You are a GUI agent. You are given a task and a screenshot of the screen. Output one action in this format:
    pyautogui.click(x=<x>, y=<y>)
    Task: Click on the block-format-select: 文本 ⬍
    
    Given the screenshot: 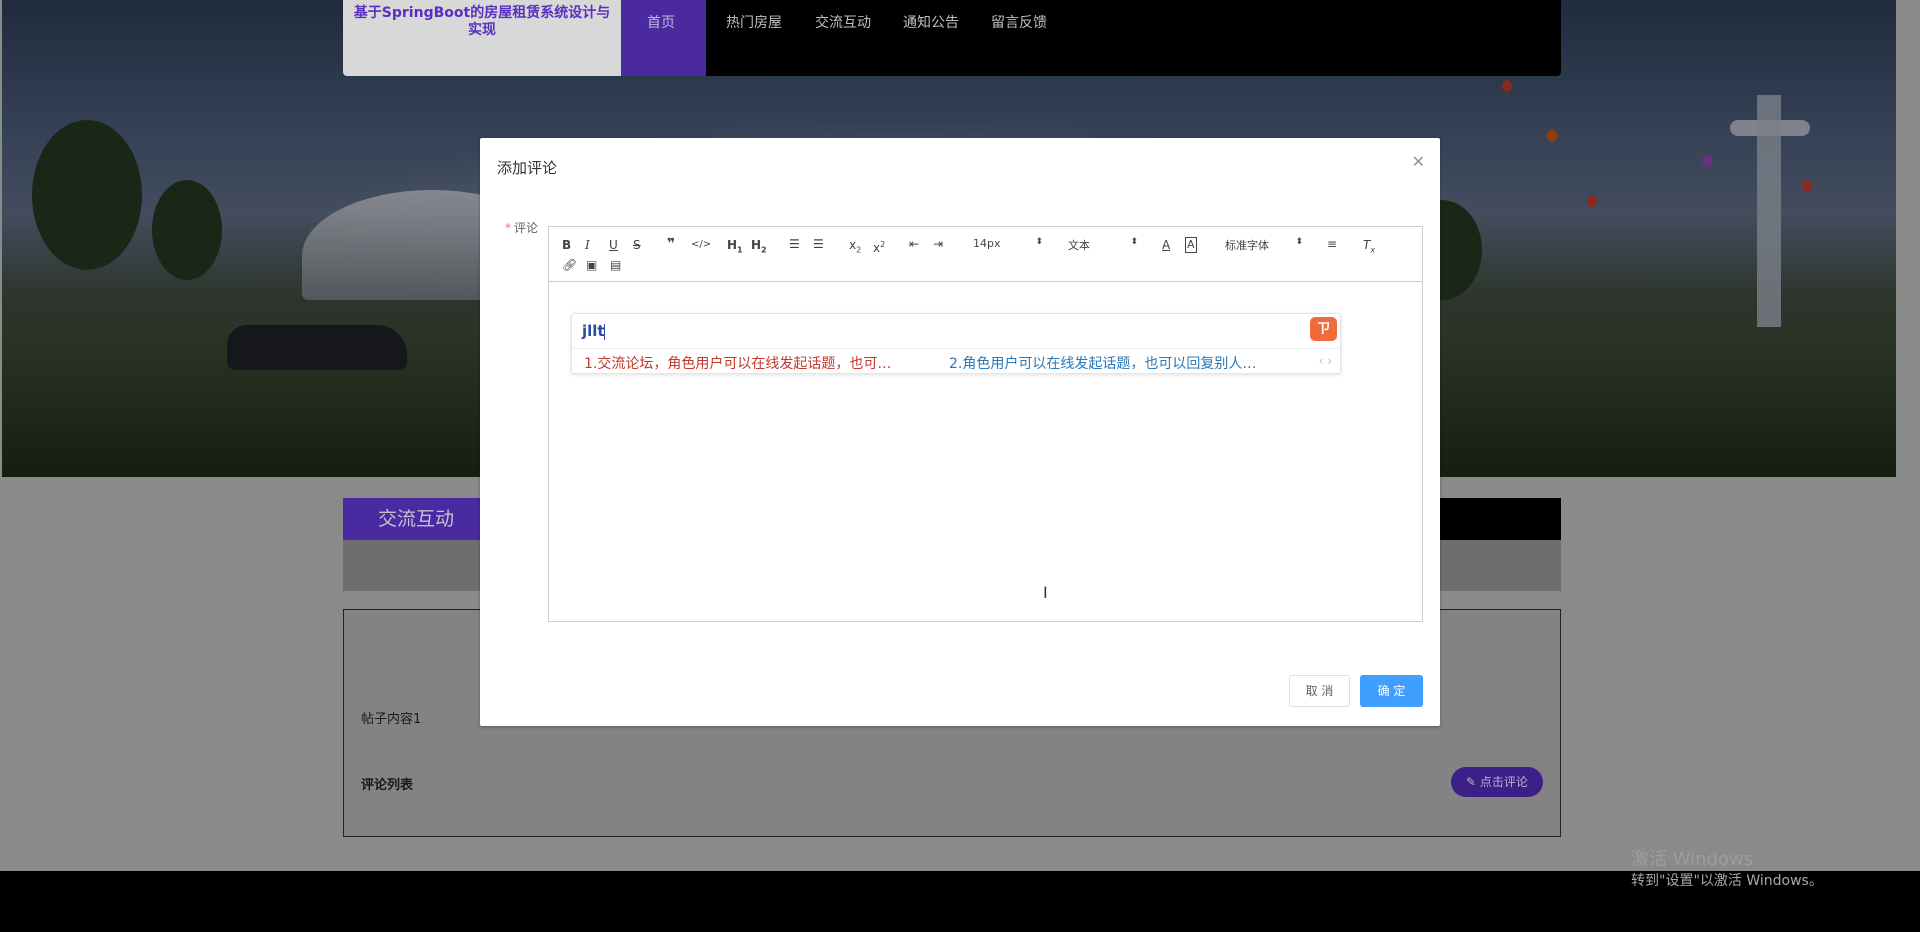 What is the action you would take?
    pyautogui.click(x=1103, y=245)
    